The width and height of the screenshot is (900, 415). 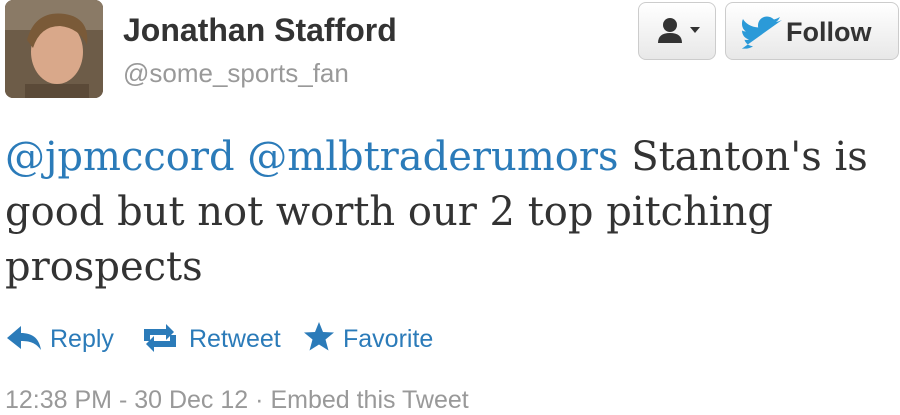 What do you see at coordinates (432, 157) in the screenshot?
I see `mention-link: @mlbtraderumors` at bounding box center [432, 157].